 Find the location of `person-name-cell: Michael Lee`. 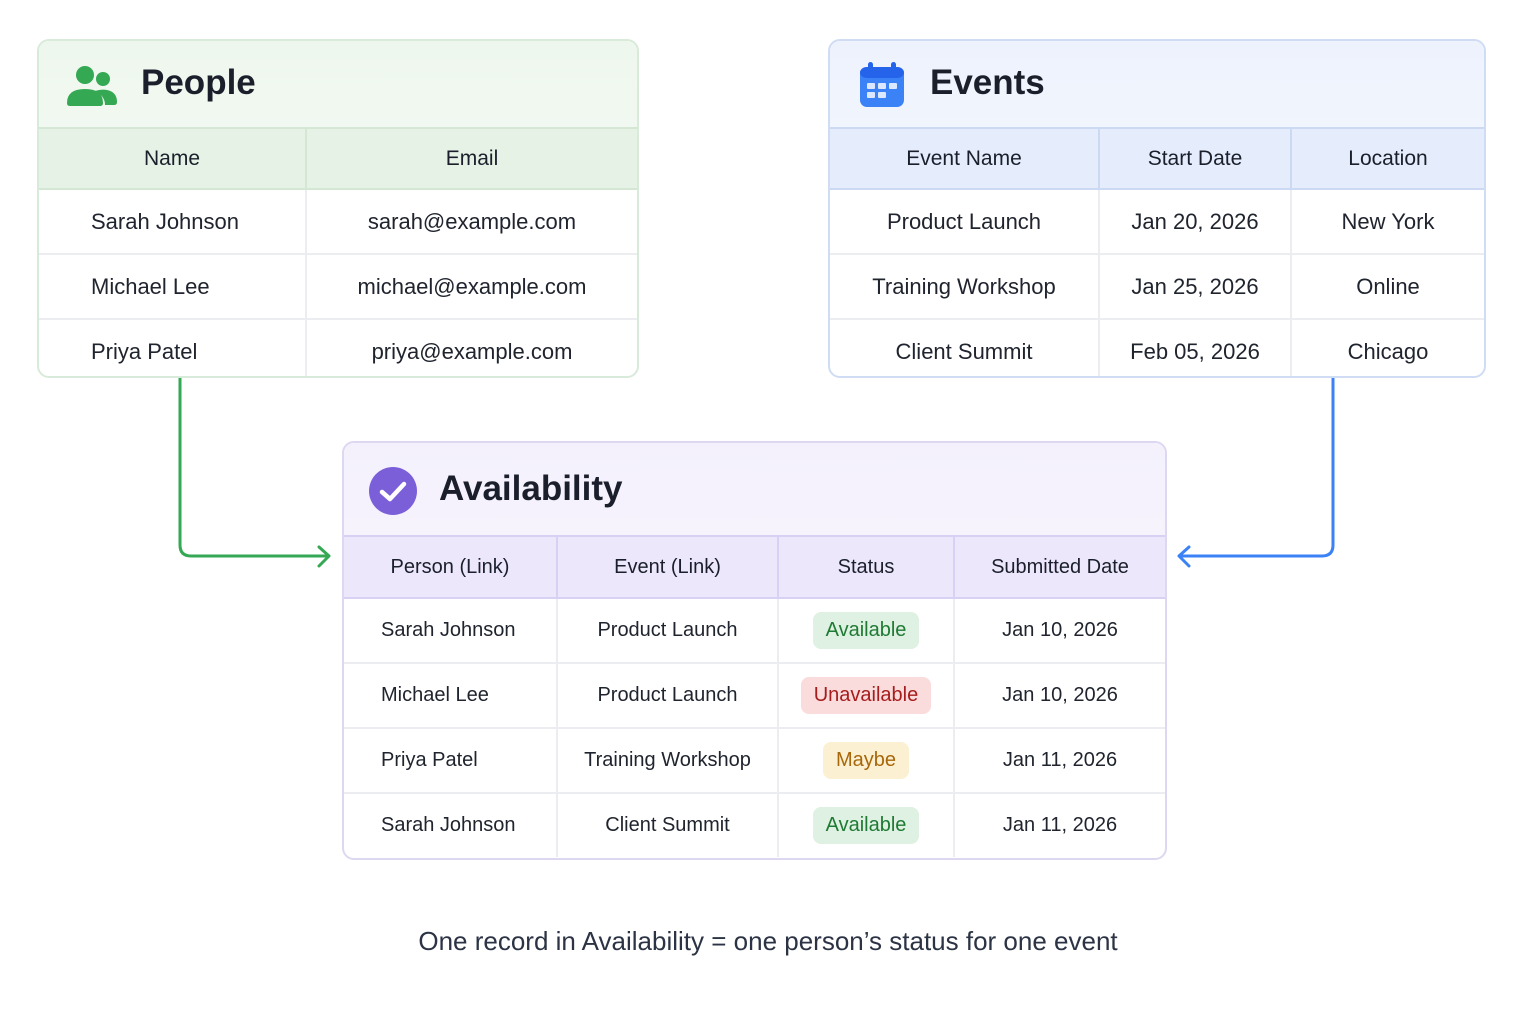

person-name-cell: Michael Lee is located at coordinates (173, 286).